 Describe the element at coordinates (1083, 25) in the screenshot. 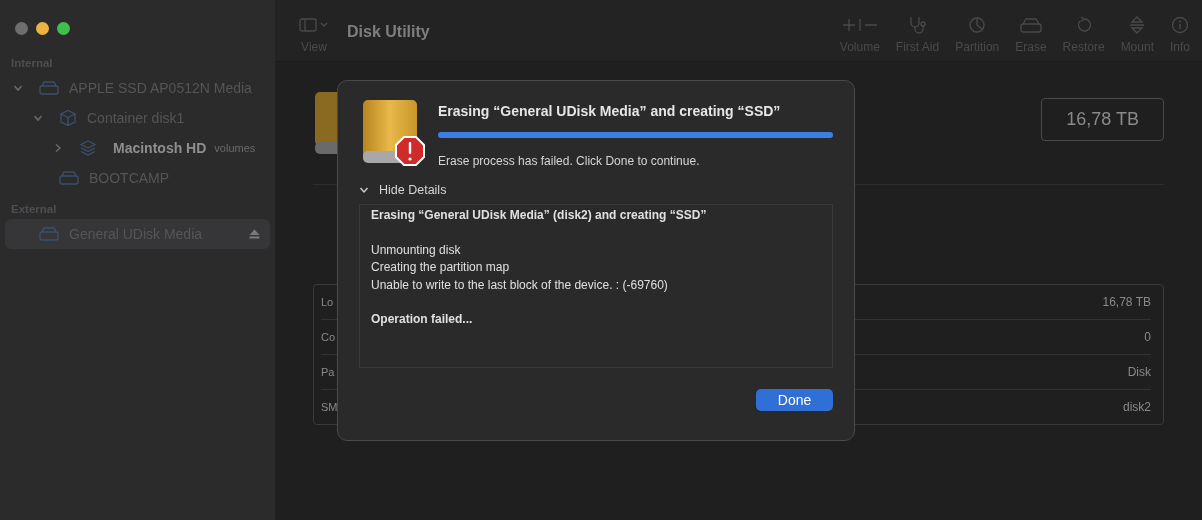

I see `restore-icon` at that location.